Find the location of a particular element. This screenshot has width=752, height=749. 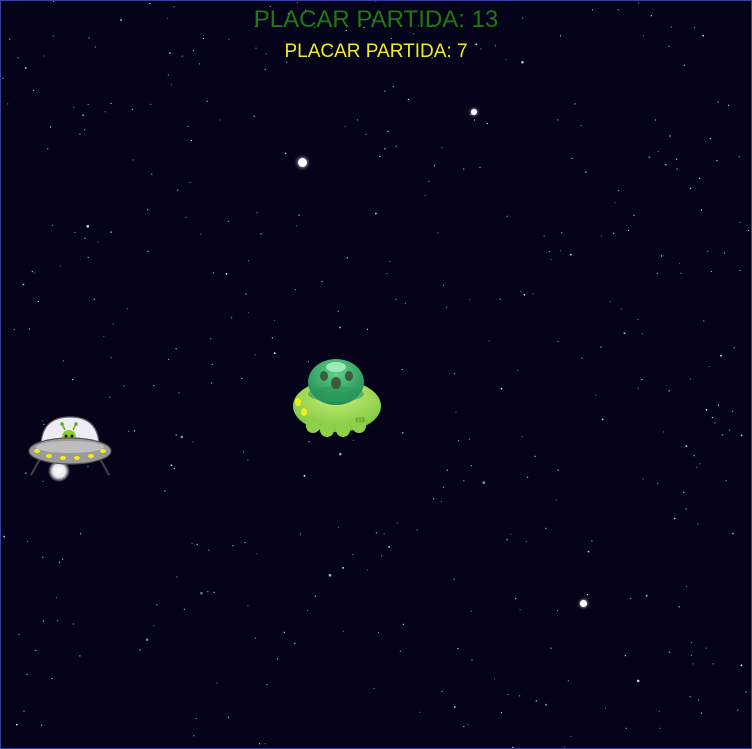

bright-star is located at coordinates (302, 162).